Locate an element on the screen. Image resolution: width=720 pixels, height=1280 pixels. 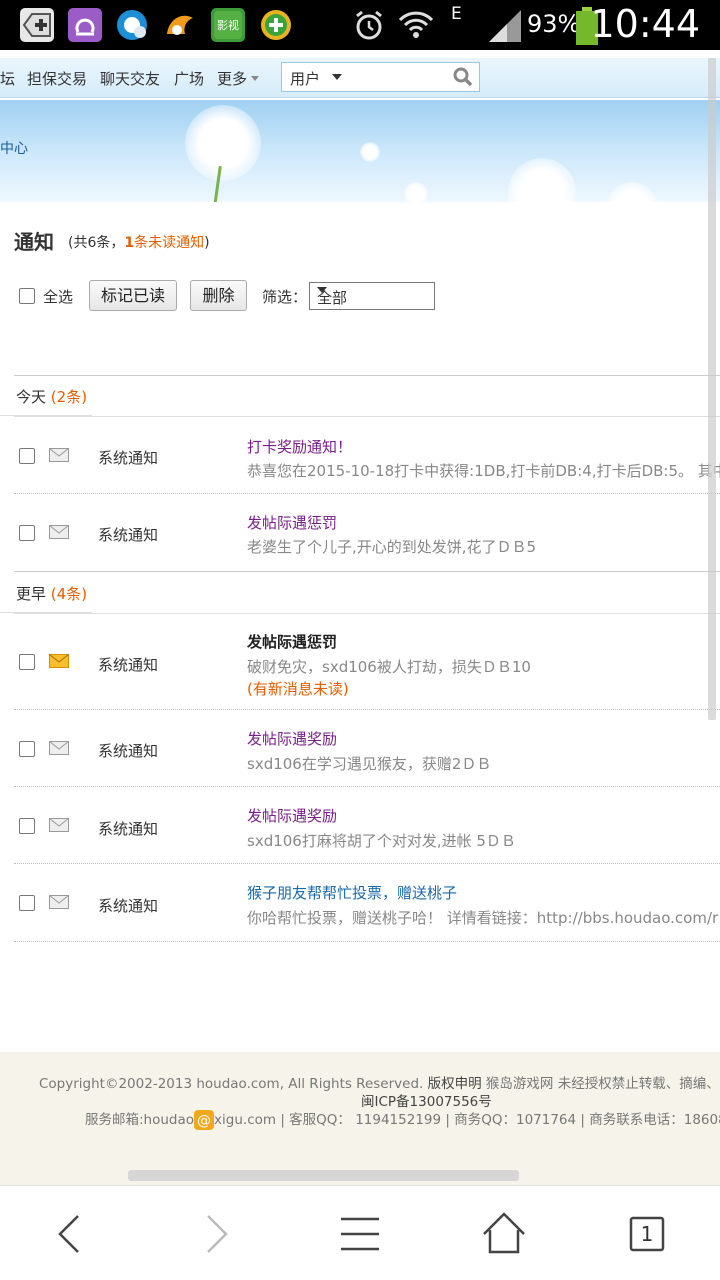
notification-title: 猴子朋友帮帮忙投票，赠送桃子 is located at coordinates (352, 892).